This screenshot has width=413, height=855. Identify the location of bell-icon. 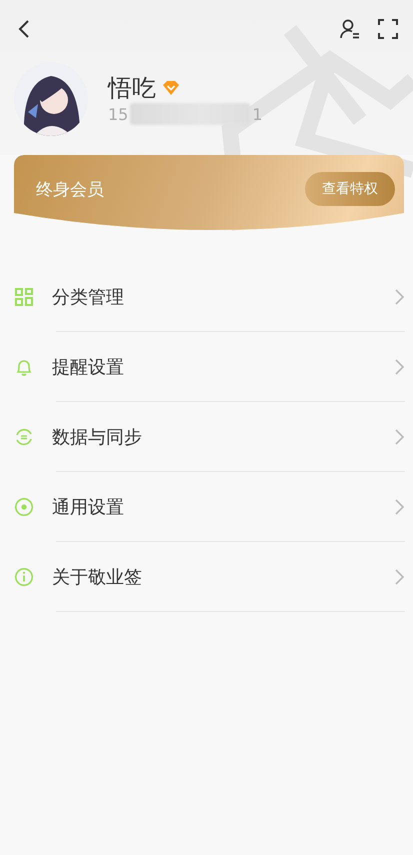
(24, 367).